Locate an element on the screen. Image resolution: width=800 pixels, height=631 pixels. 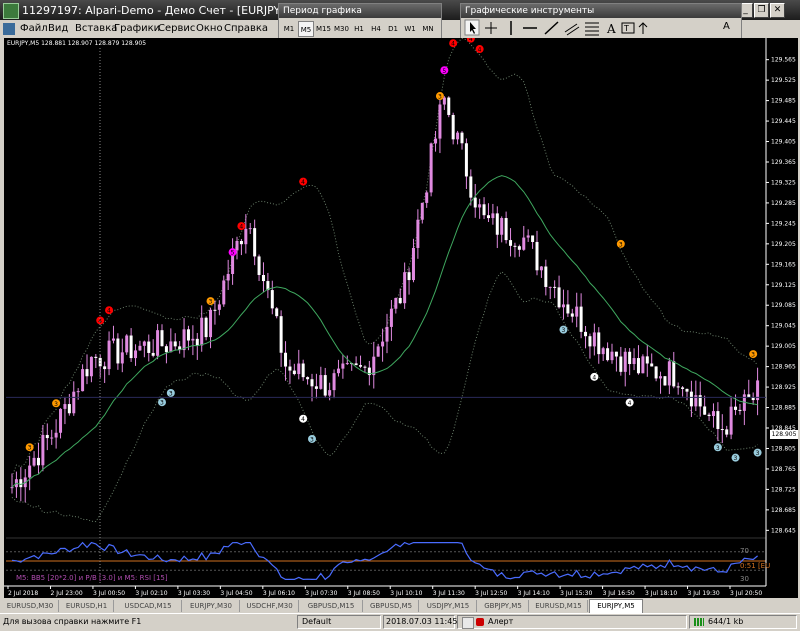
y-tick-label: 129.045 is located at coordinates (783, 326).